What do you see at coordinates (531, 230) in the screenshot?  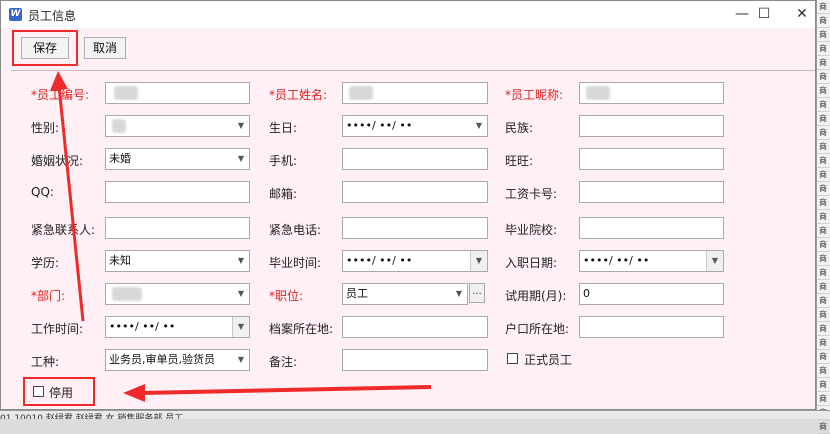 I see `school-label: 毕业院校:` at bounding box center [531, 230].